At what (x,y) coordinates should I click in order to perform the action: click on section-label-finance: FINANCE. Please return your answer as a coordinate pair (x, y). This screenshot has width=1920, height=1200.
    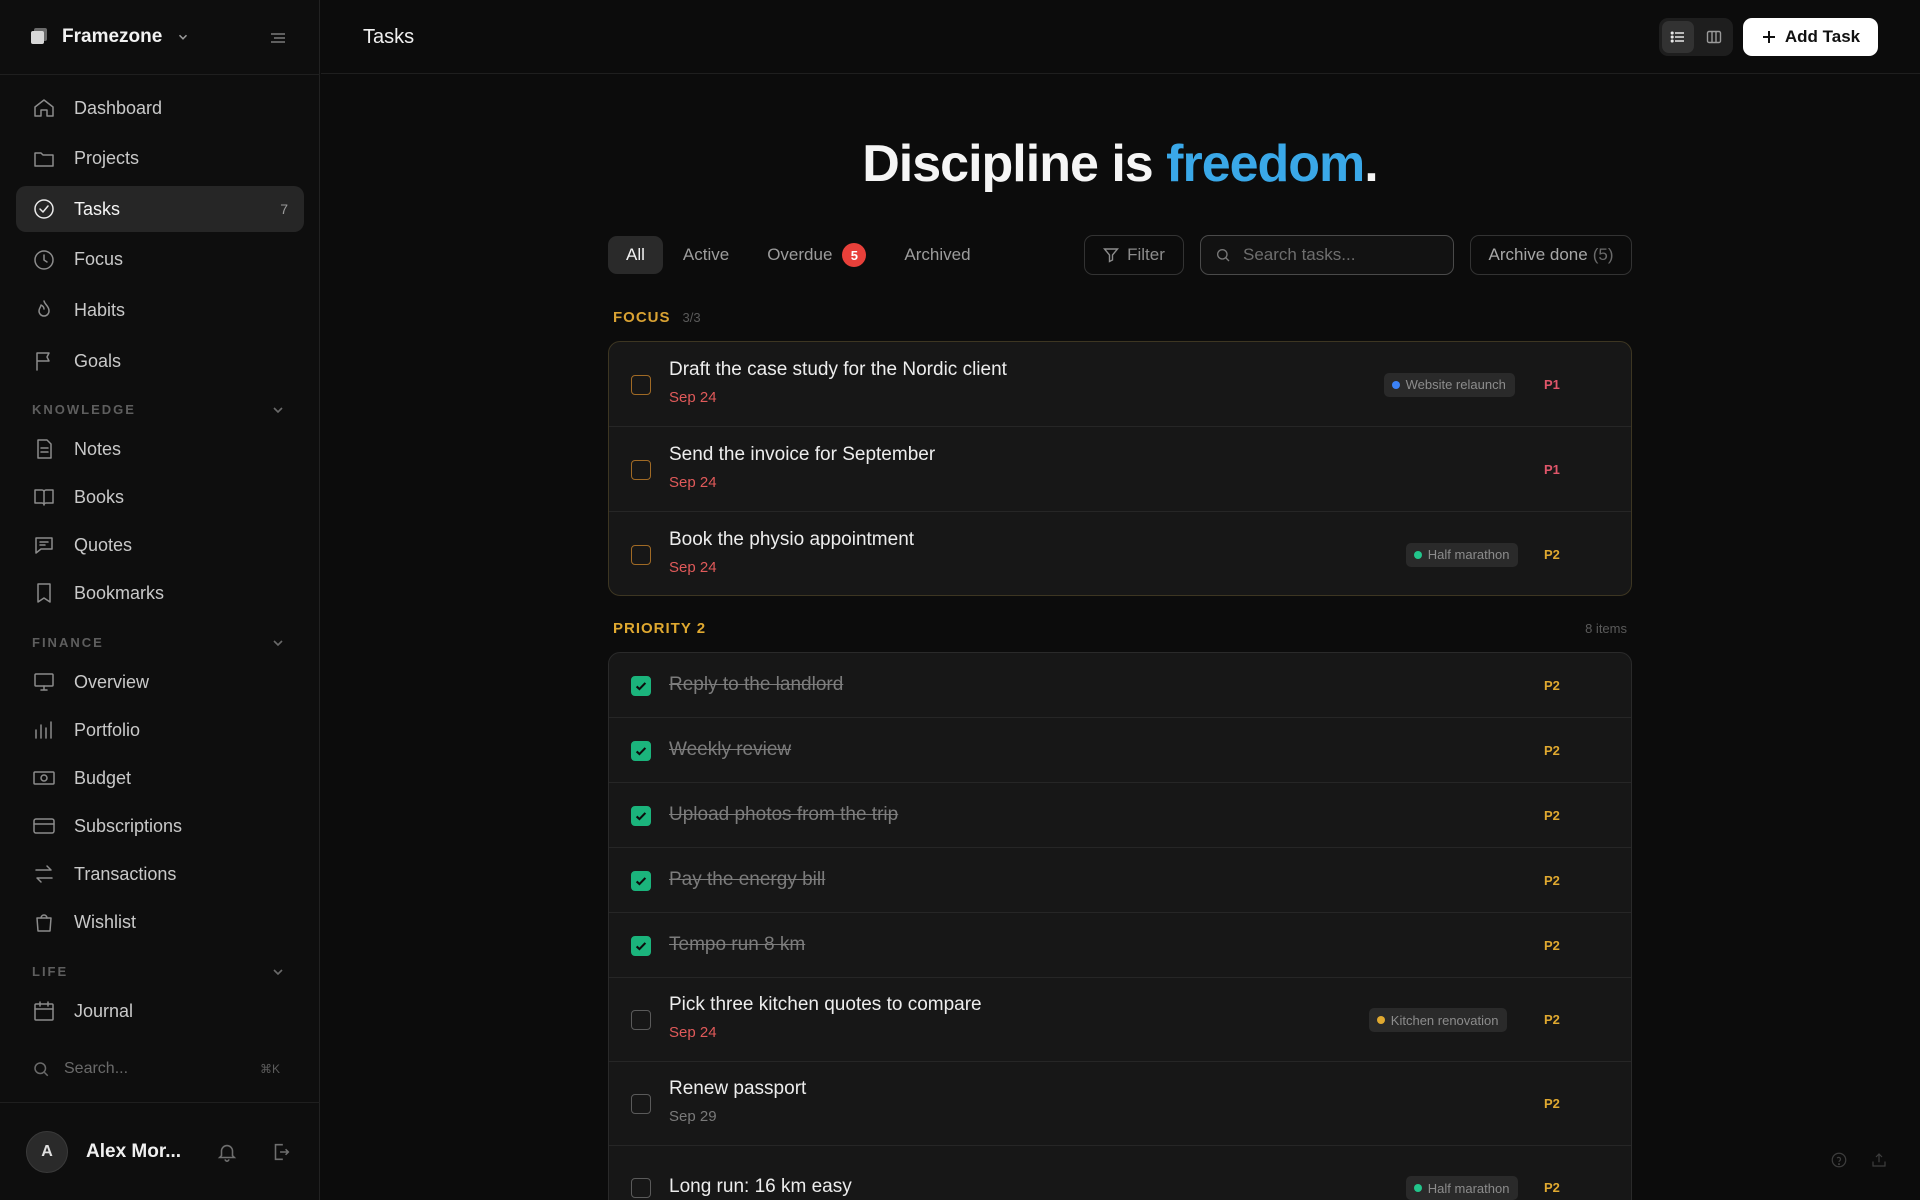
    Looking at the image, I should click on (68, 642).